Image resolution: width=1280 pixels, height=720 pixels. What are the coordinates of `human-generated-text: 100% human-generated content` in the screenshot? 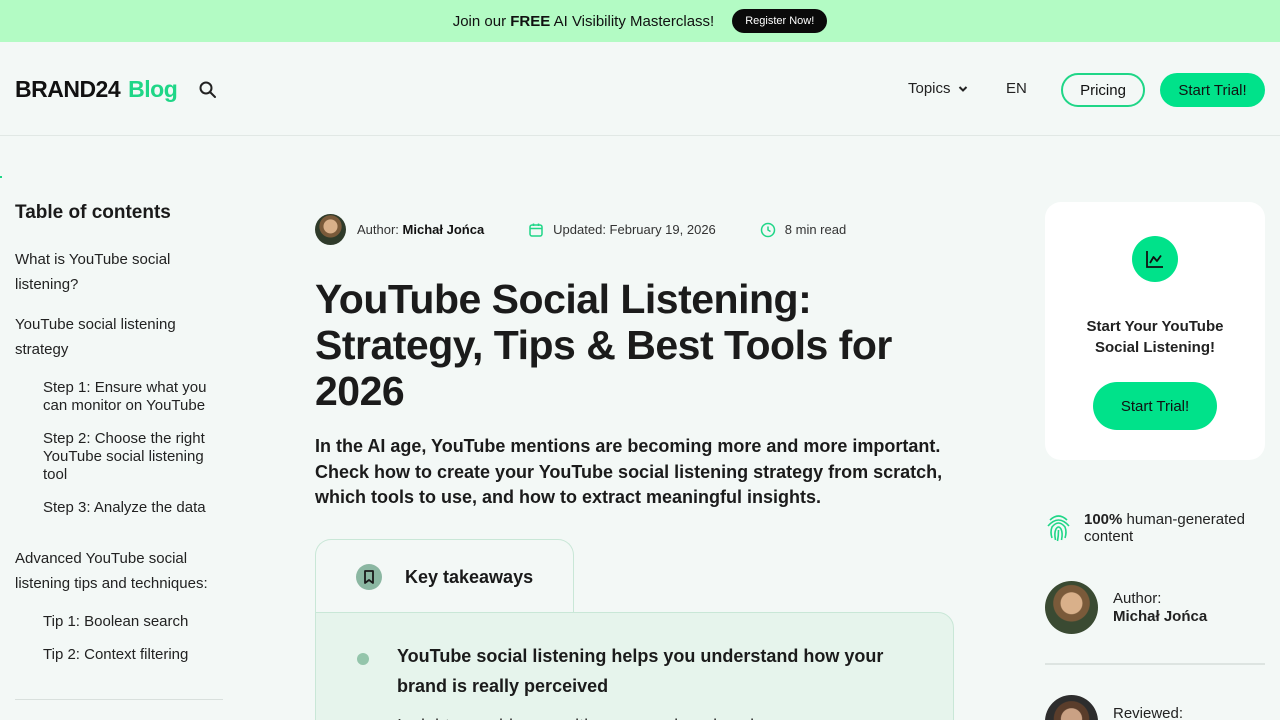 It's located at (1164, 528).